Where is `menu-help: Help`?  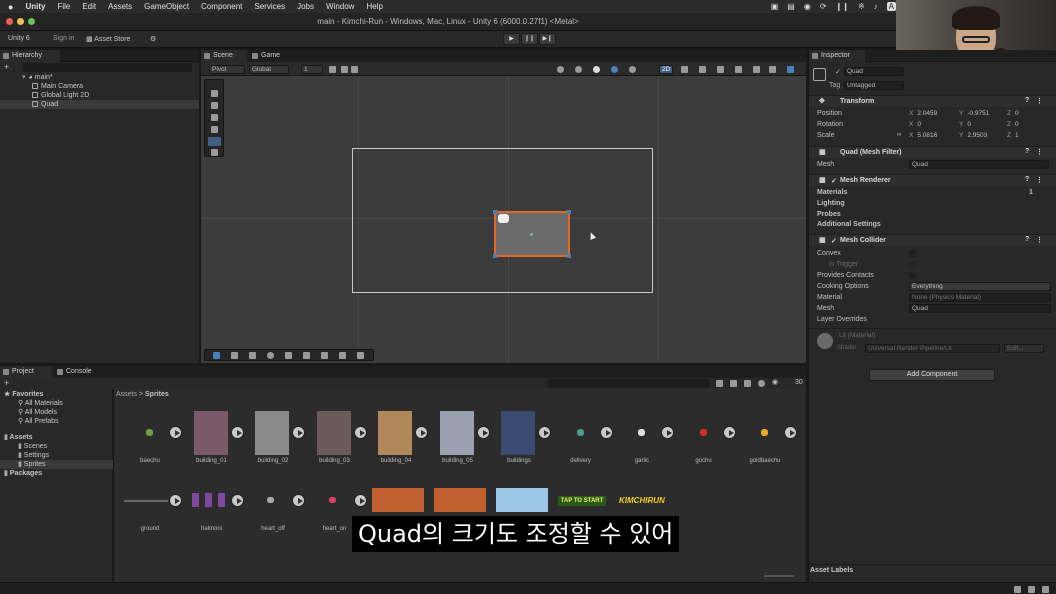
menu-help: Help is located at coordinates (374, 6).